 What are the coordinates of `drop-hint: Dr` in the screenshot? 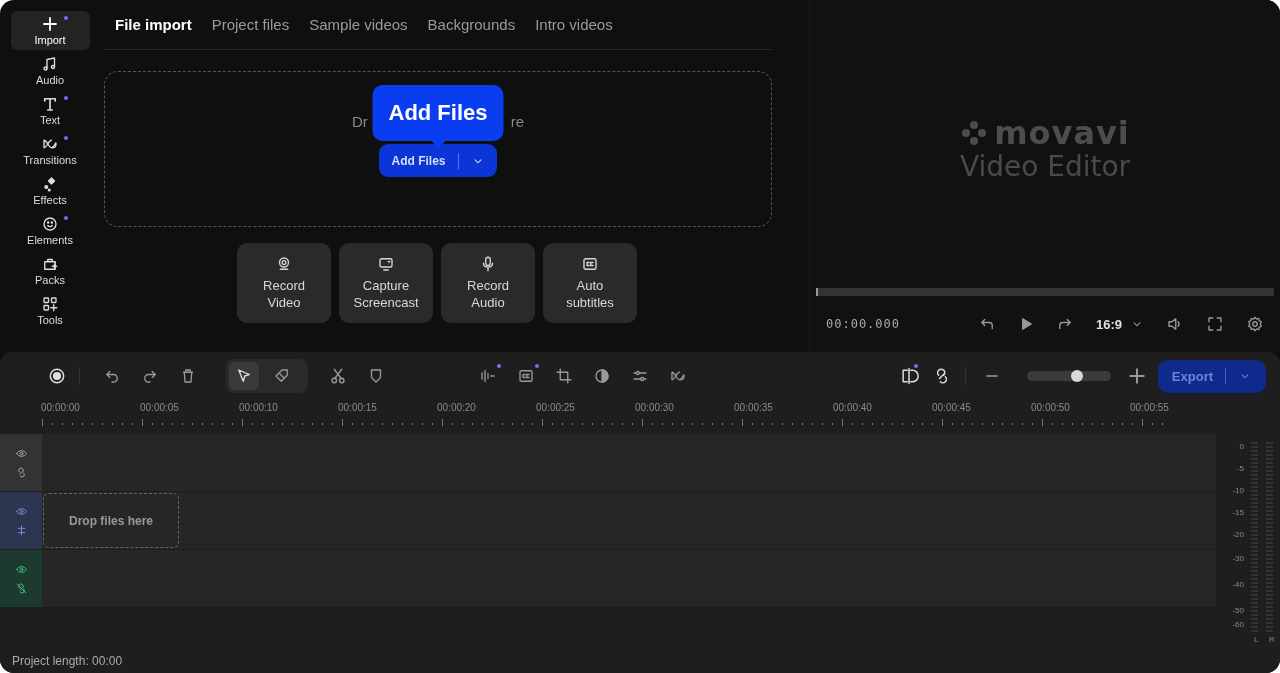 It's located at (360, 121).